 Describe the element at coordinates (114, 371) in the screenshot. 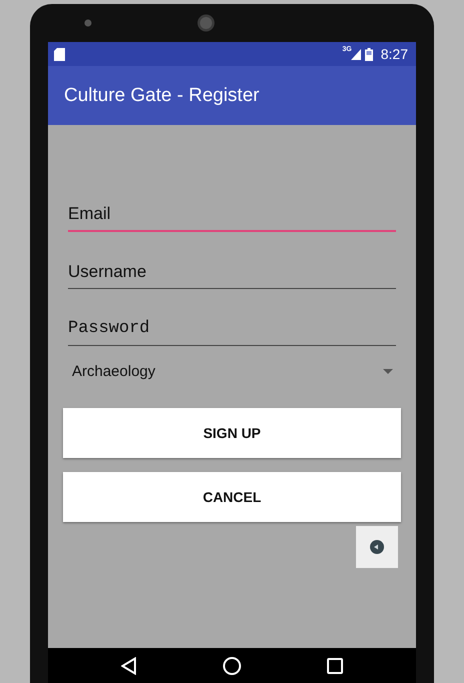

I see `dropdown-value: Archaeology` at that location.